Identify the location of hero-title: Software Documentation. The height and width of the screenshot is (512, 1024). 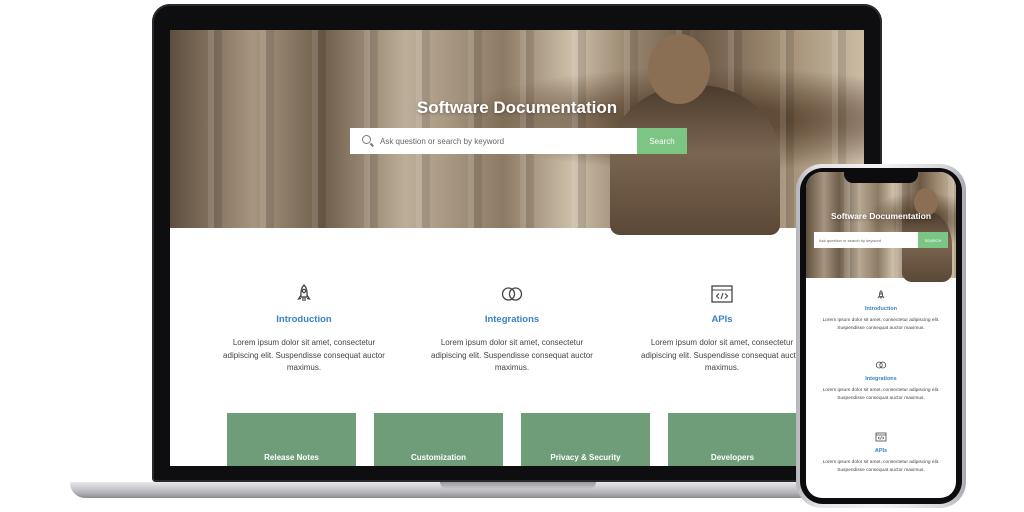
(517, 107).